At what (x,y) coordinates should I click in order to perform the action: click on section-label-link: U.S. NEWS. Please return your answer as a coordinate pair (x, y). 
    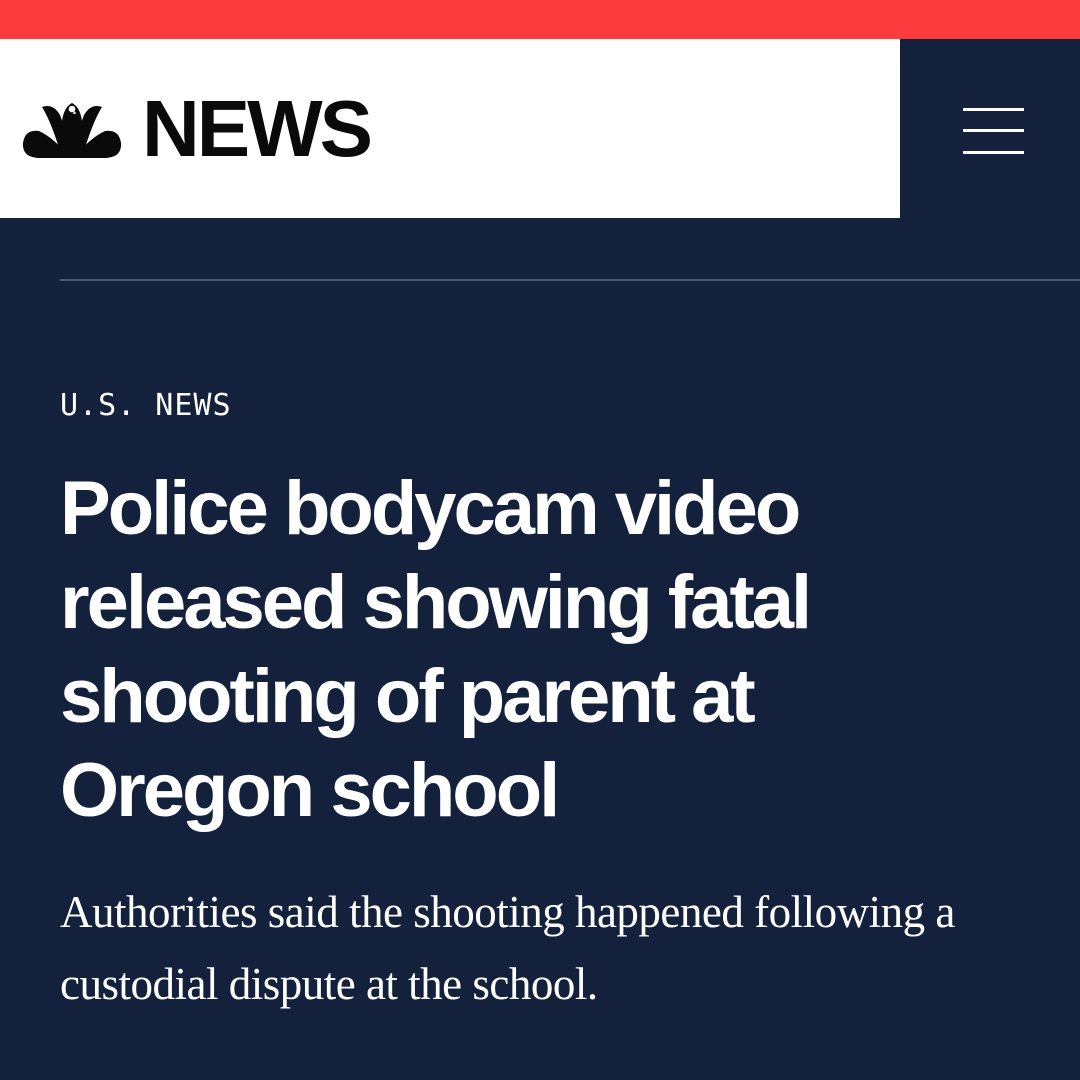
    Looking at the image, I should click on (146, 406).